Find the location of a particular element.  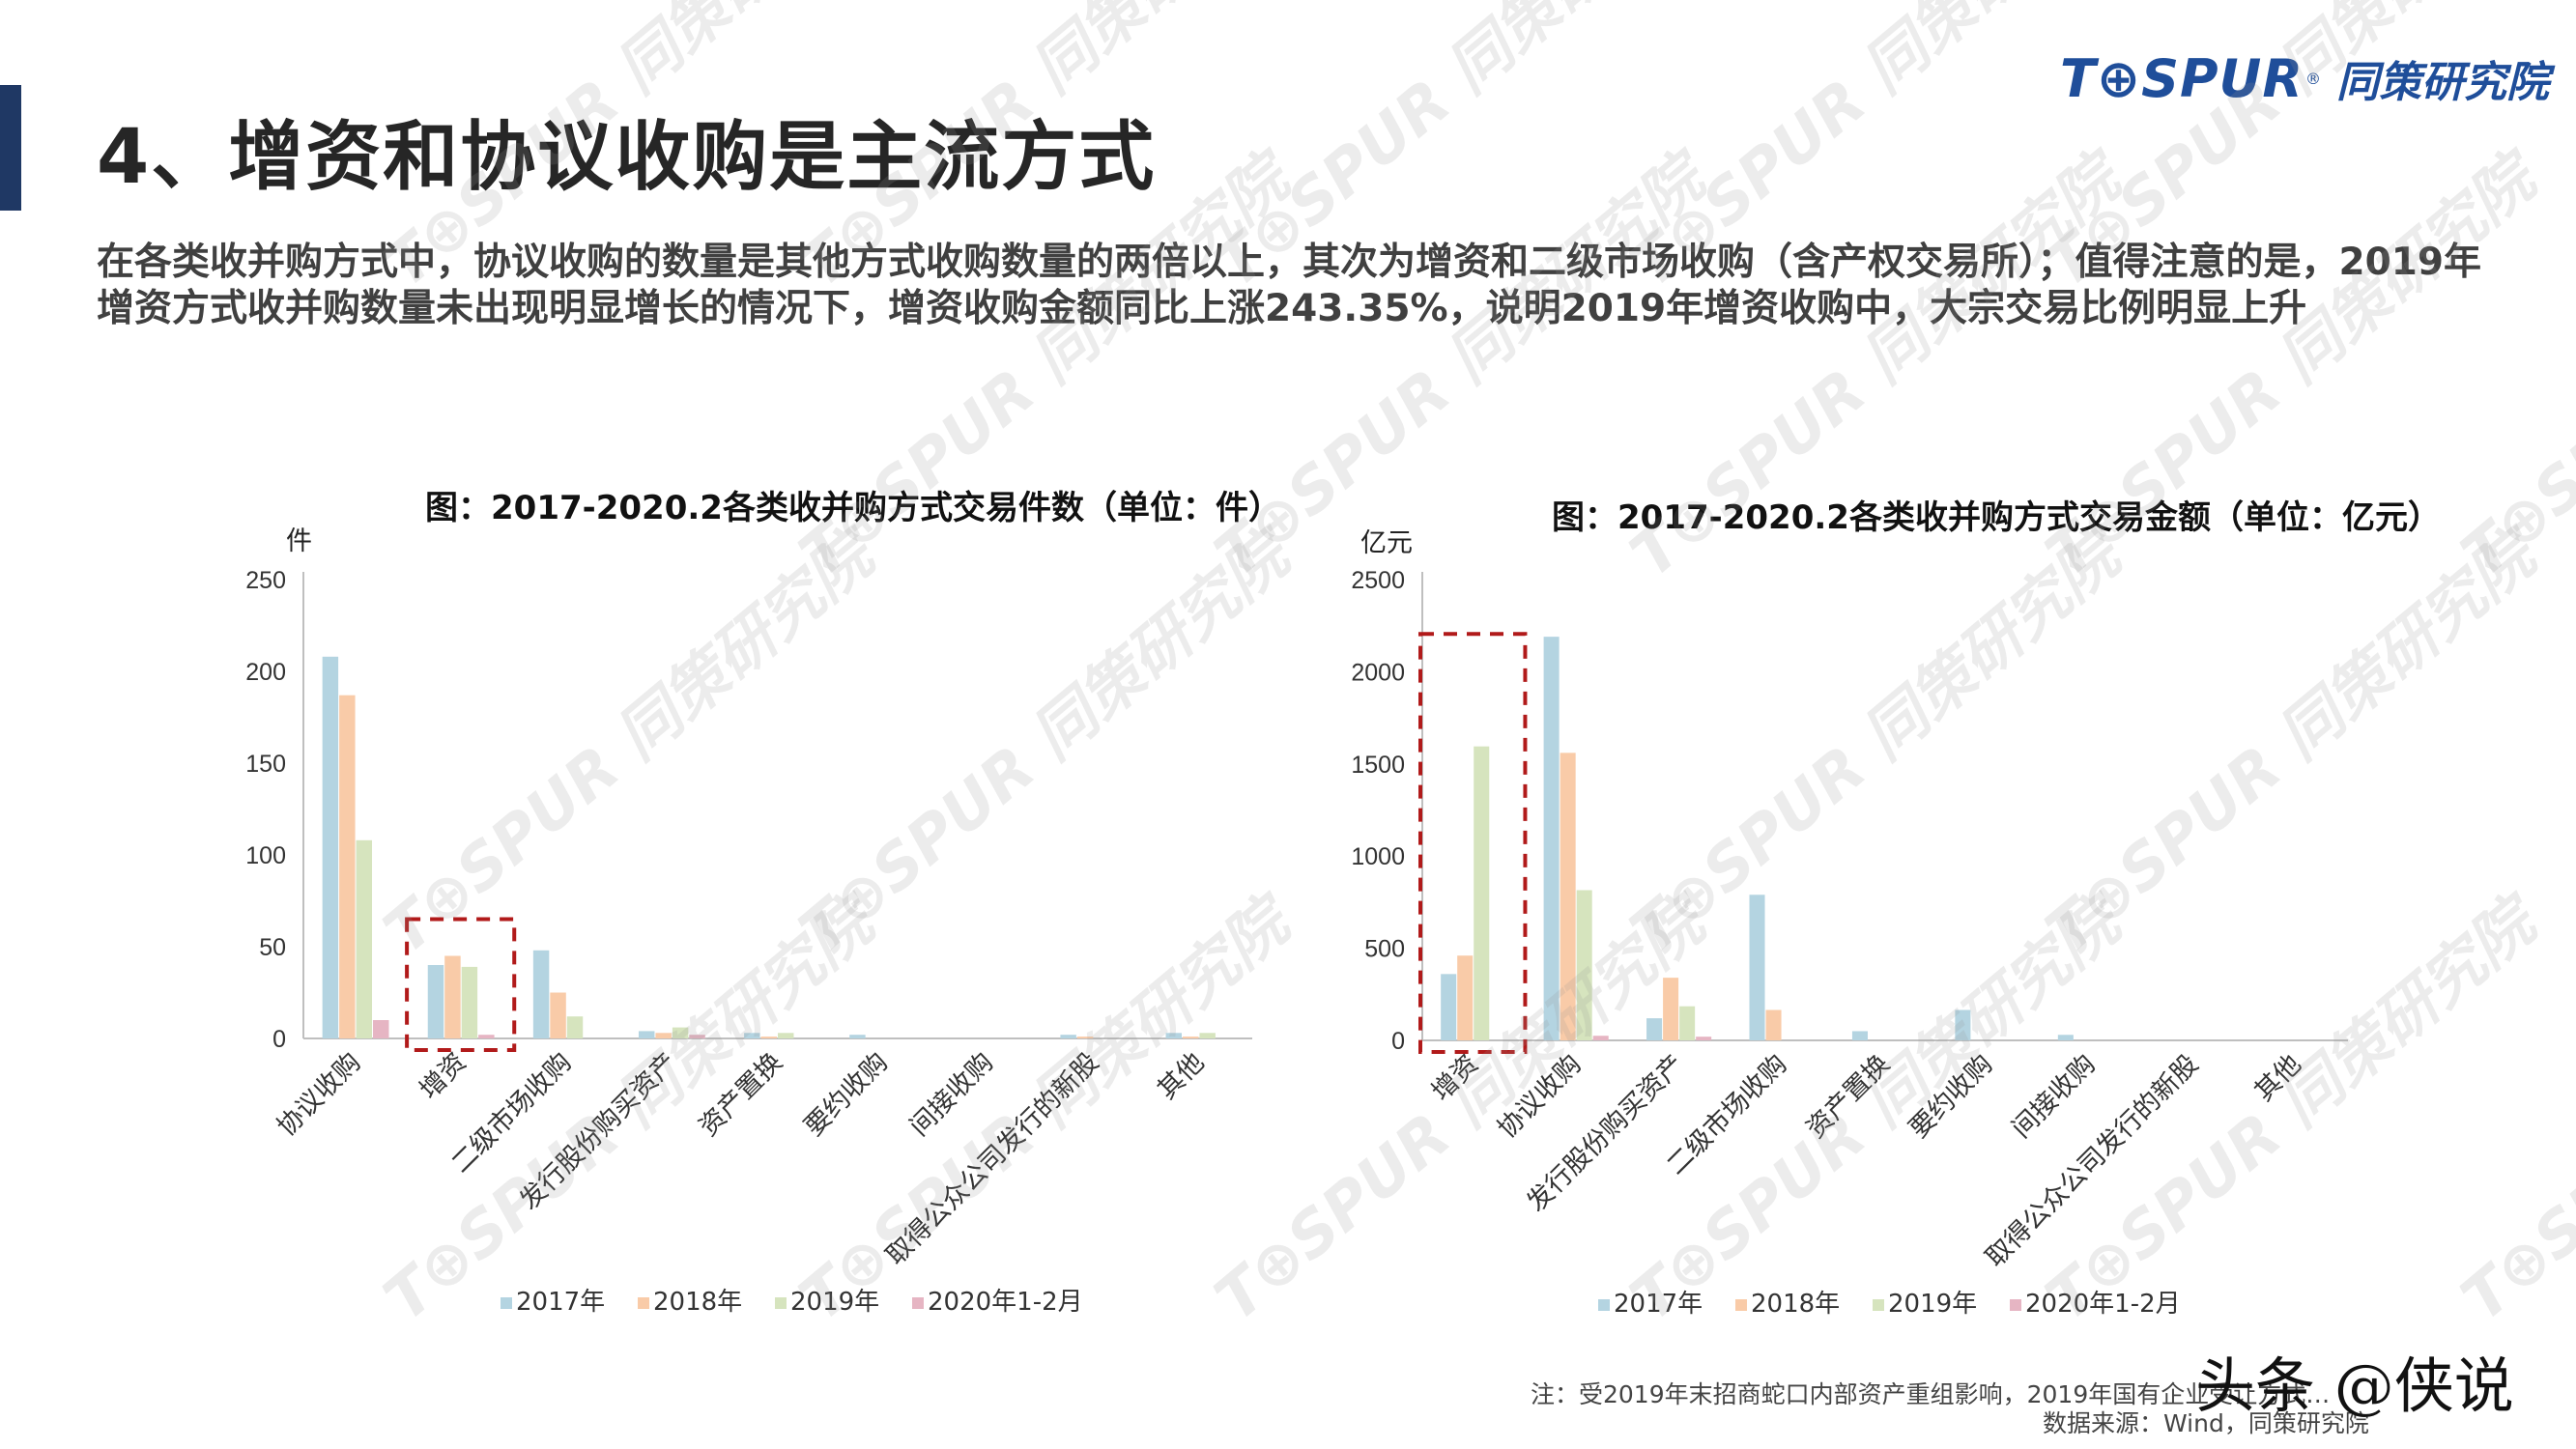

x-category-label: 取得公众公司发行的新股 is located at coordinates (2092, 1161).